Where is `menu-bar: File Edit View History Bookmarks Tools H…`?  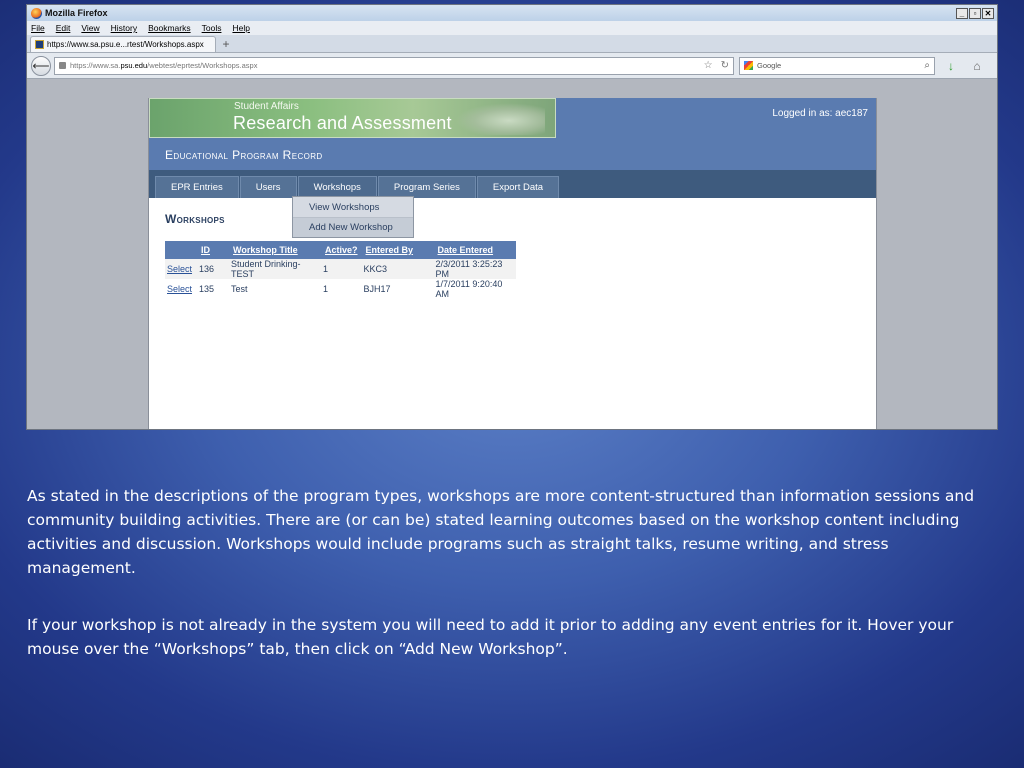 menu-bar: File Edit View History Bookmarks Tools H… is located at coordinates (512, 28).